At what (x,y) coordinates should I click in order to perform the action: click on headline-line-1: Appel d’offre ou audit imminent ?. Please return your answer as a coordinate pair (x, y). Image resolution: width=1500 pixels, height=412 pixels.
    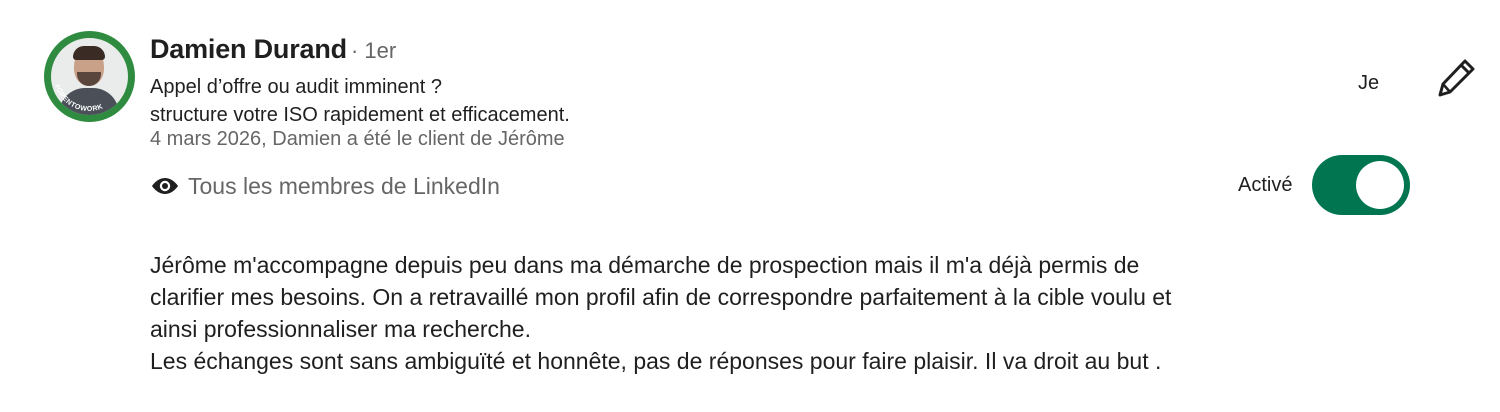
    Looking at the image, I should click on (296, 87).